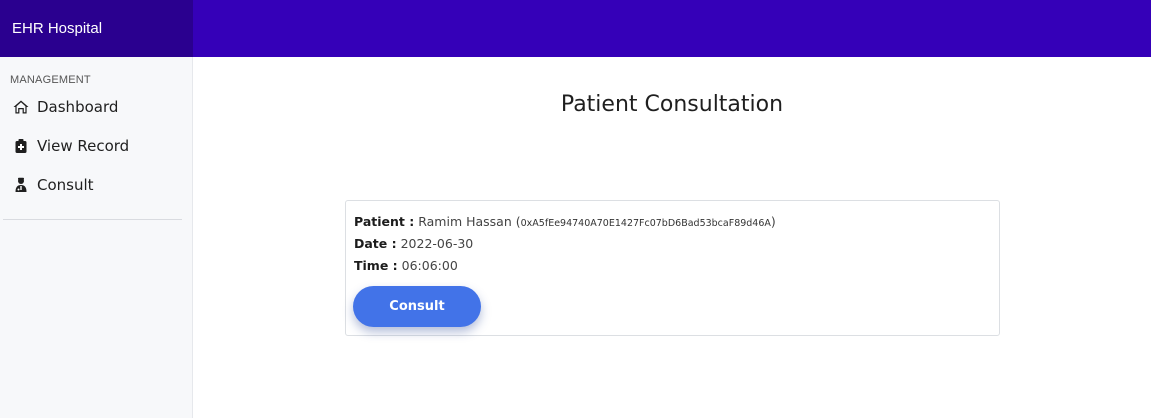  I want to click on sidebar: MANAGEMENT Dashboard View Record Consult, so click(96, 237).